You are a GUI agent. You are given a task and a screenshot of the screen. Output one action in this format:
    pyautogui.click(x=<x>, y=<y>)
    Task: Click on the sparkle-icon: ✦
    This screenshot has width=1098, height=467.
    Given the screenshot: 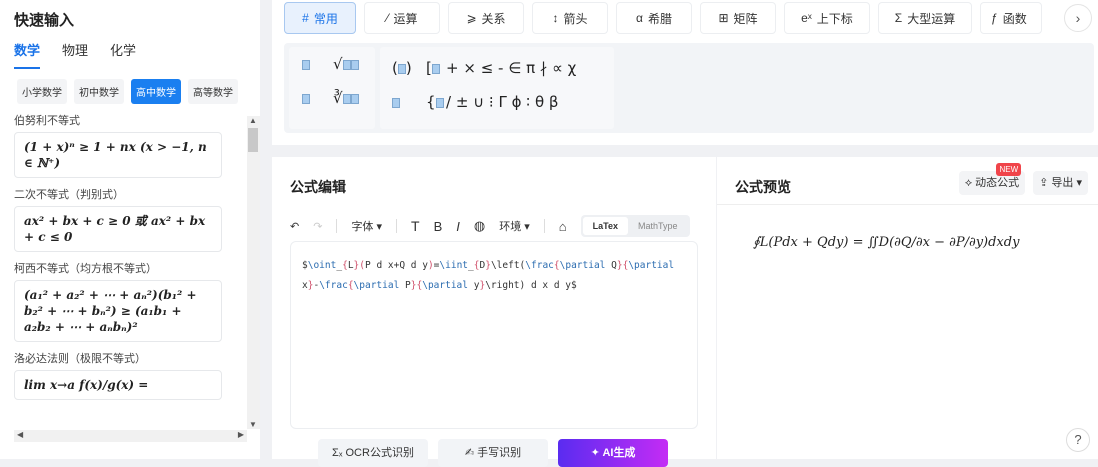 What is the action you would take?
    pyautogui.click(x=596, y=453)
    